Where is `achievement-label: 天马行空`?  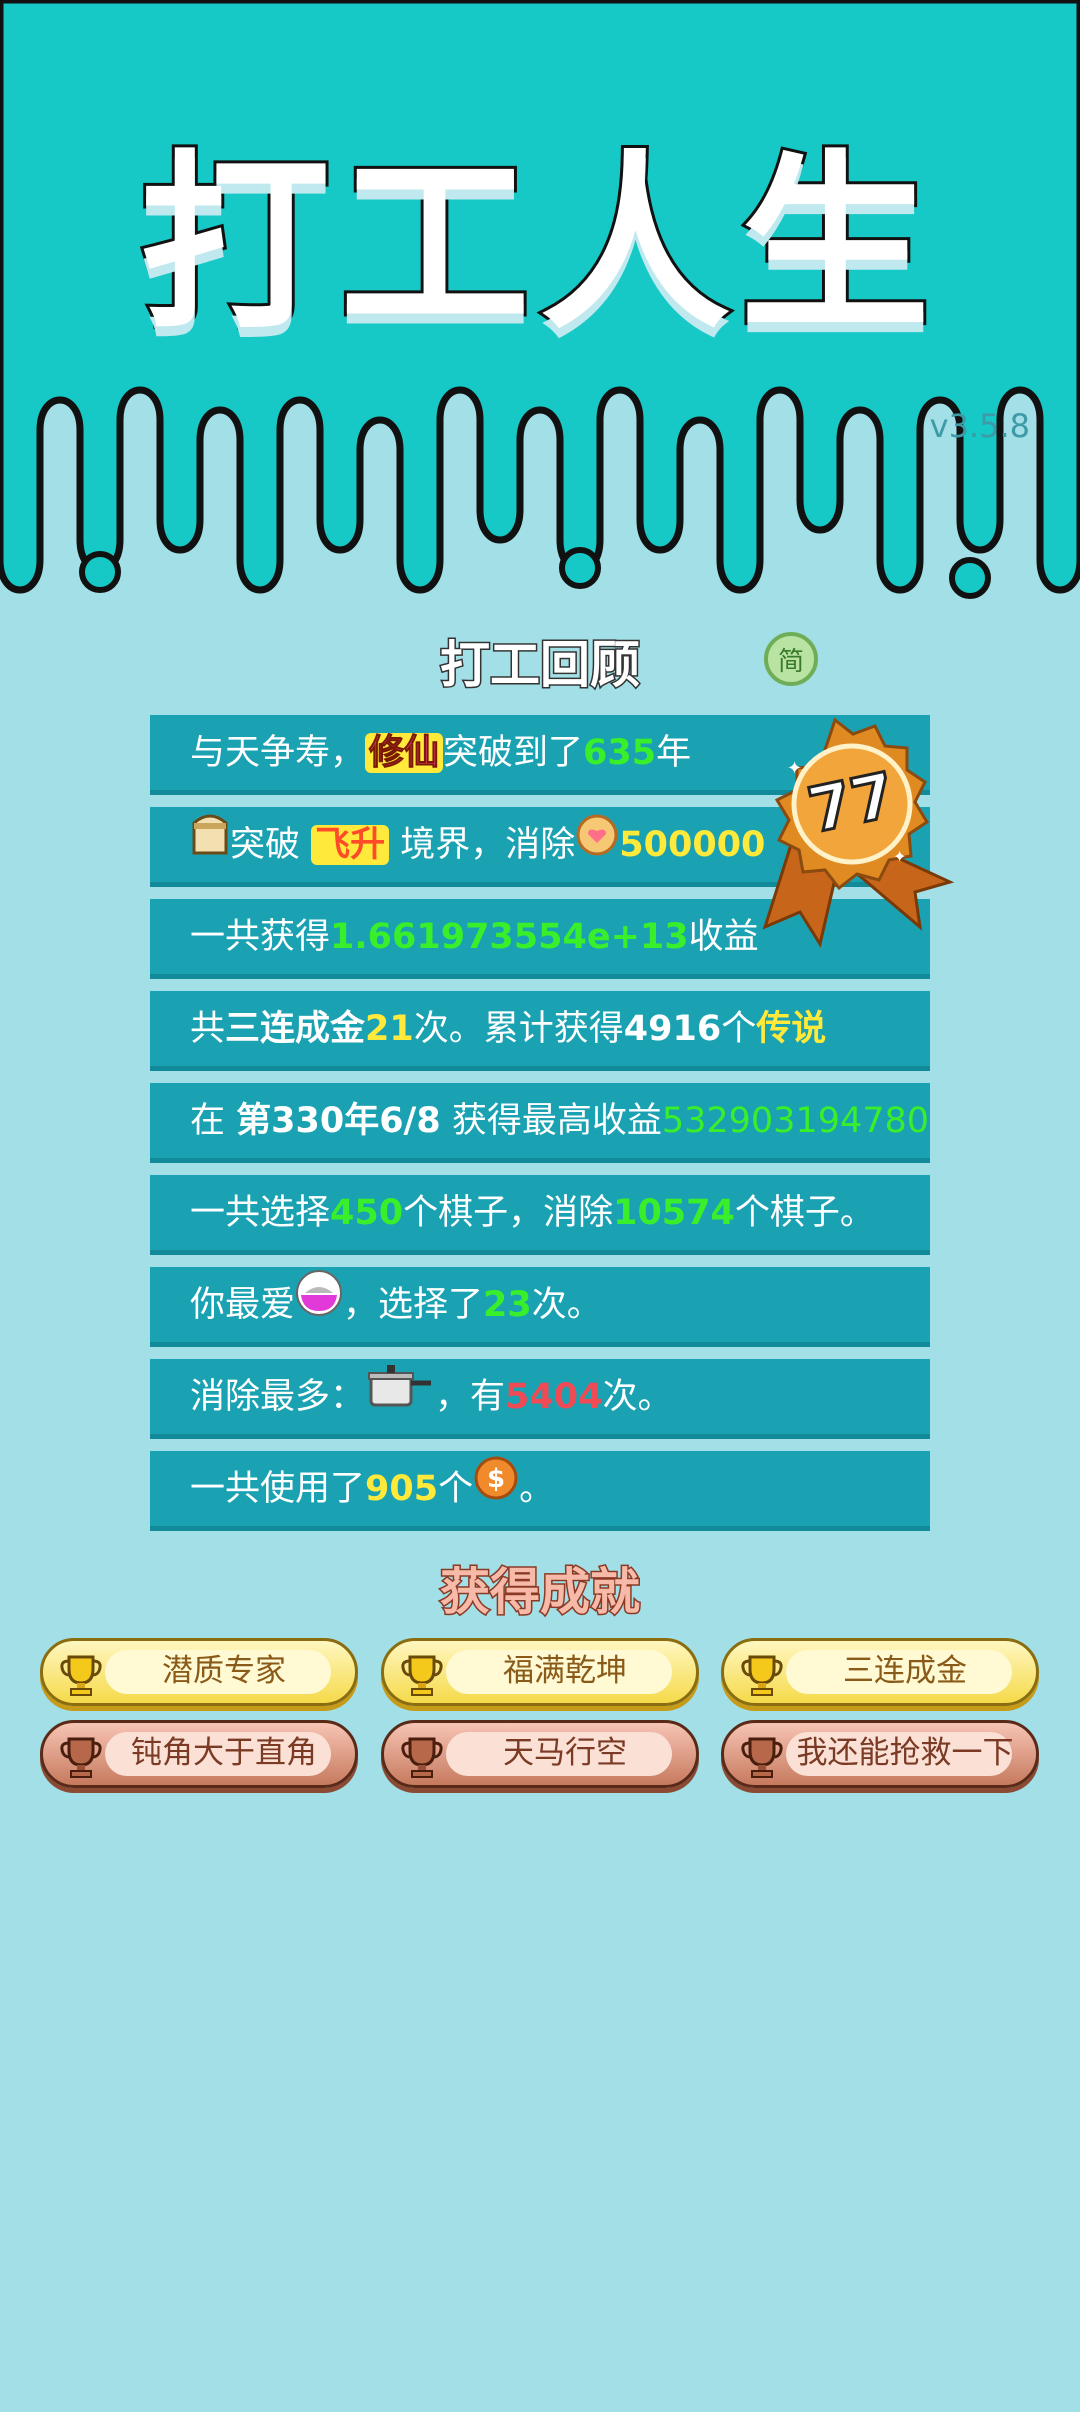 achievement-label: 天马行空 is located at coordinates (565, 1753).